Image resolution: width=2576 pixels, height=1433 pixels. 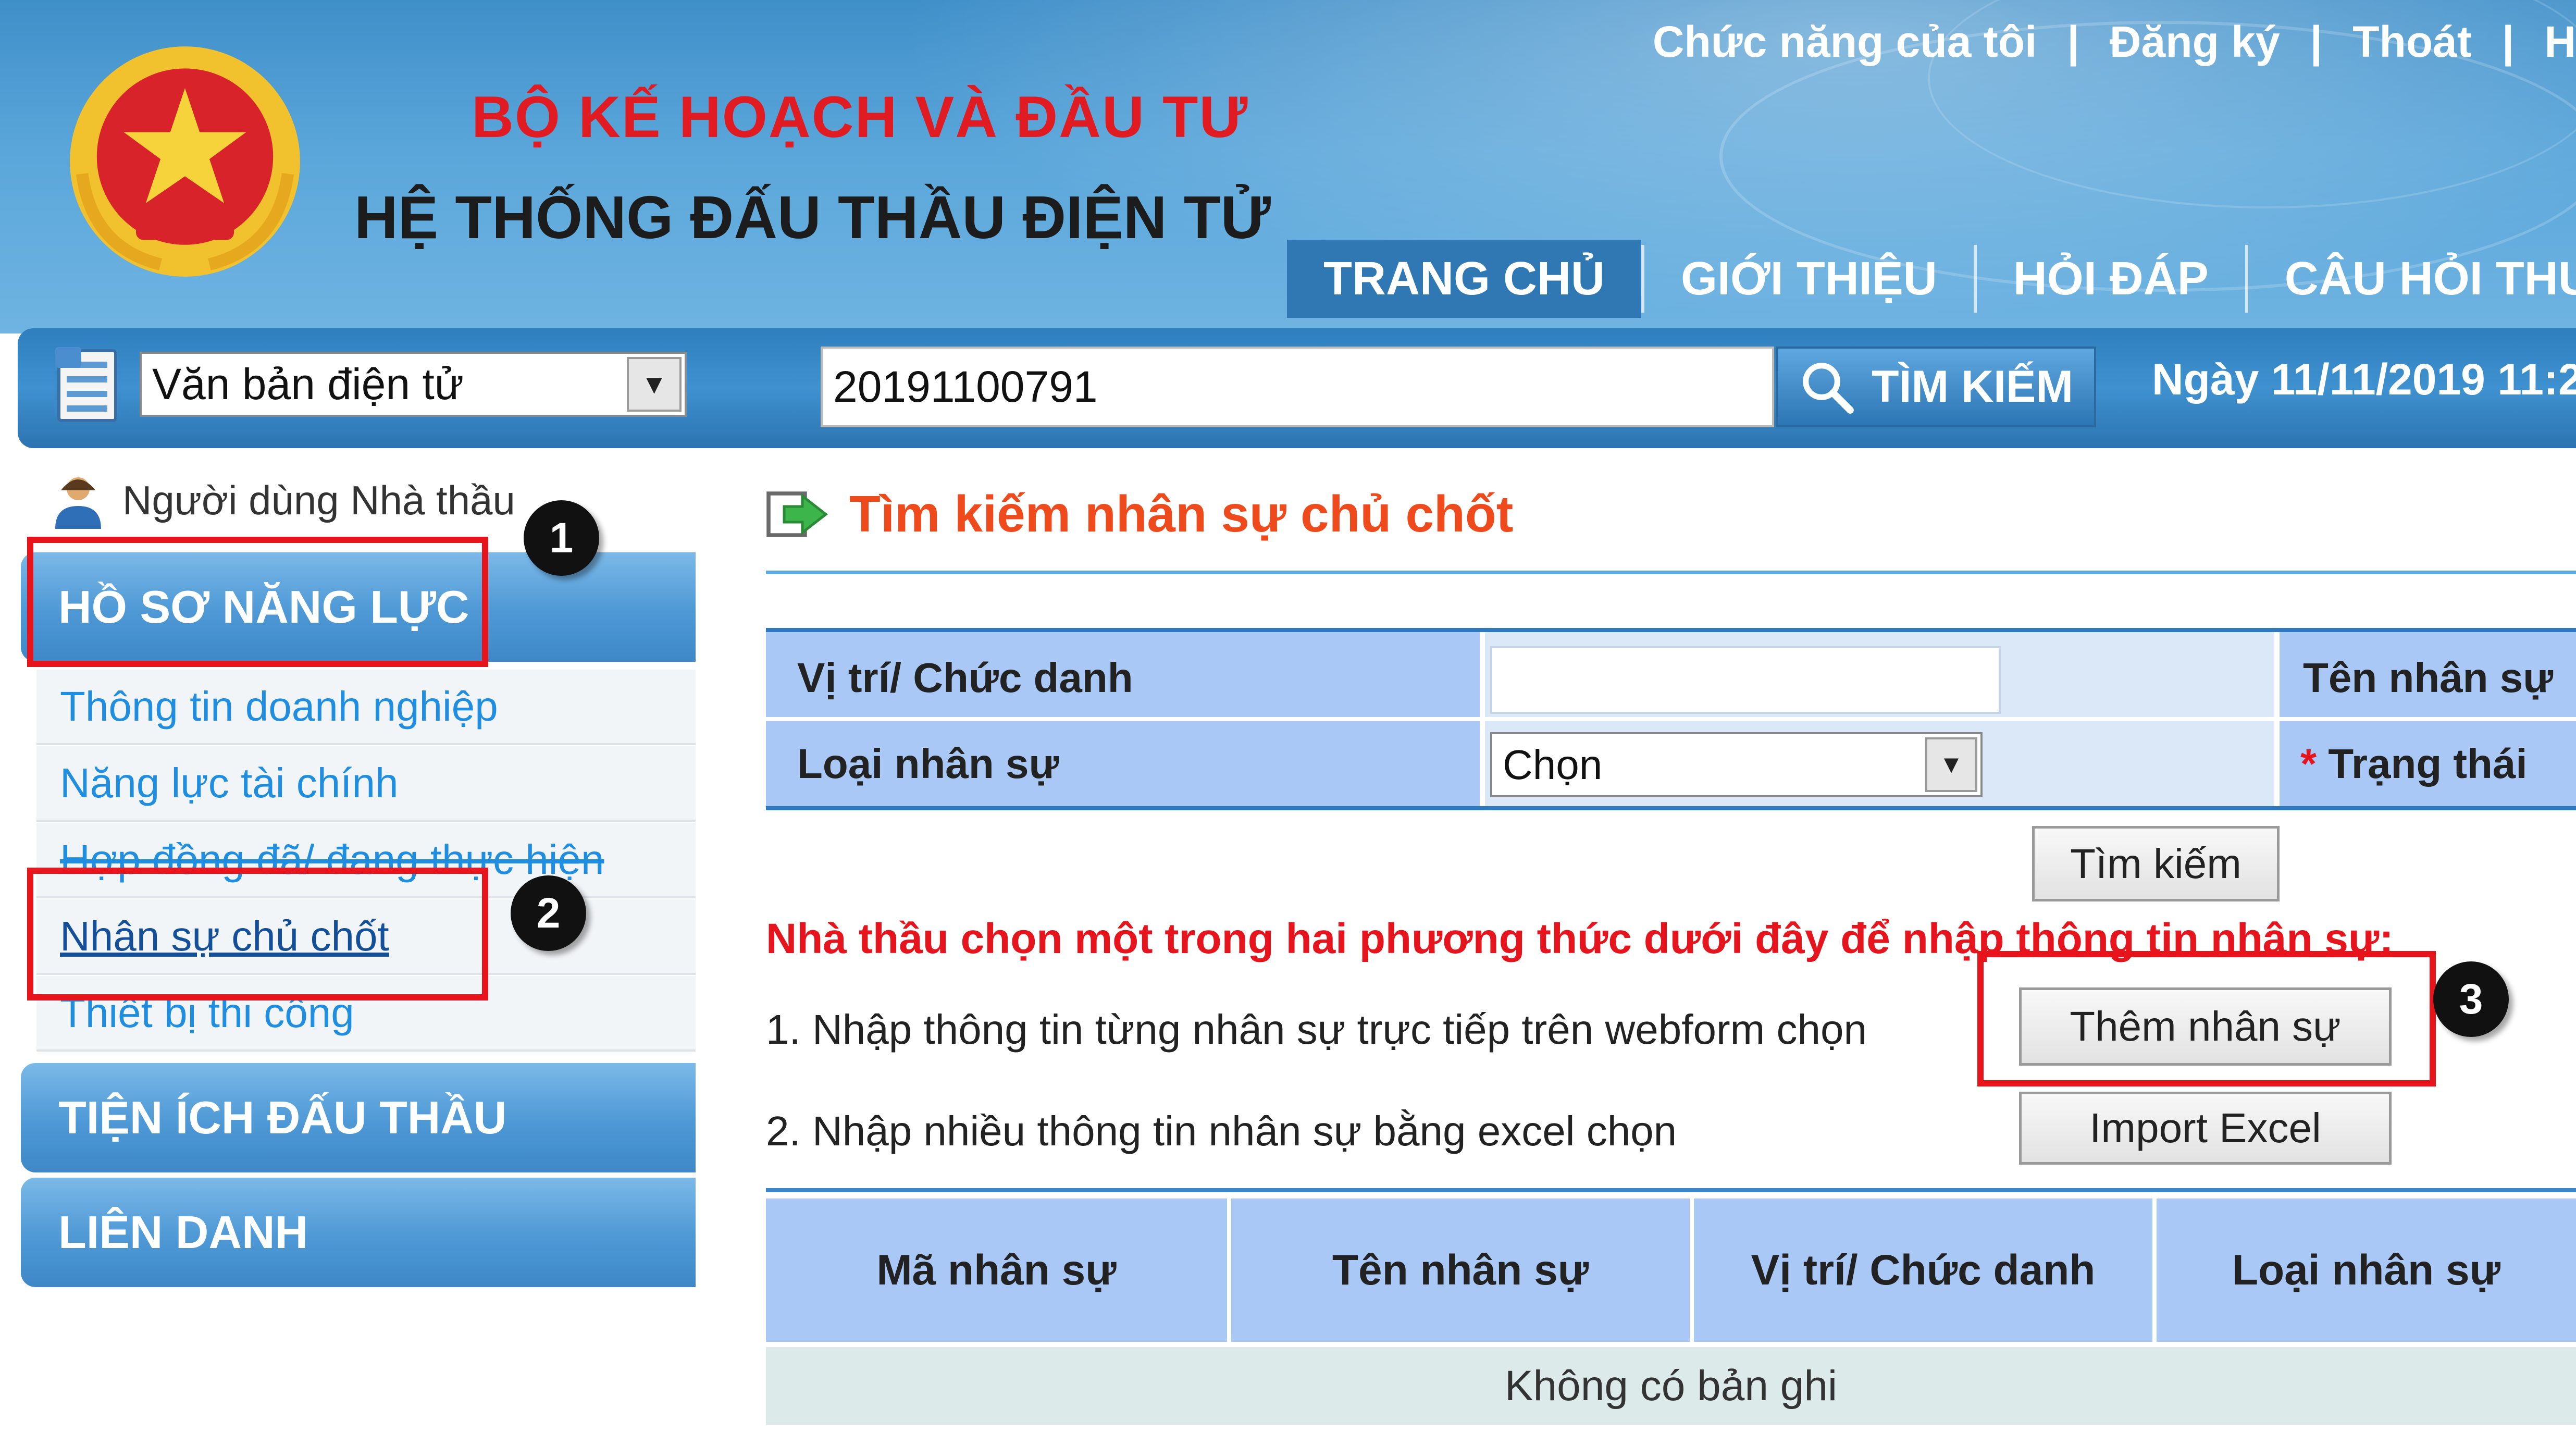 What do you see at coordinates (797, 514) in the screenshot?
I see `arrow-right-icon` at bounding box center [797, 514].